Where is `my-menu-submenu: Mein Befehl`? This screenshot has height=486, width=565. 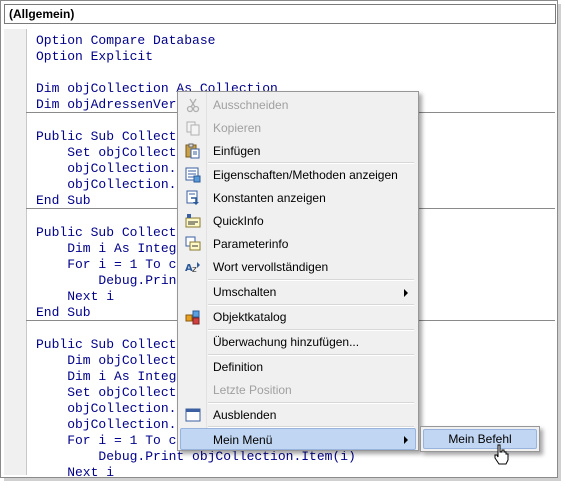 my-menu-submenu: Mein Befehl is located at coordinates (480, 439).